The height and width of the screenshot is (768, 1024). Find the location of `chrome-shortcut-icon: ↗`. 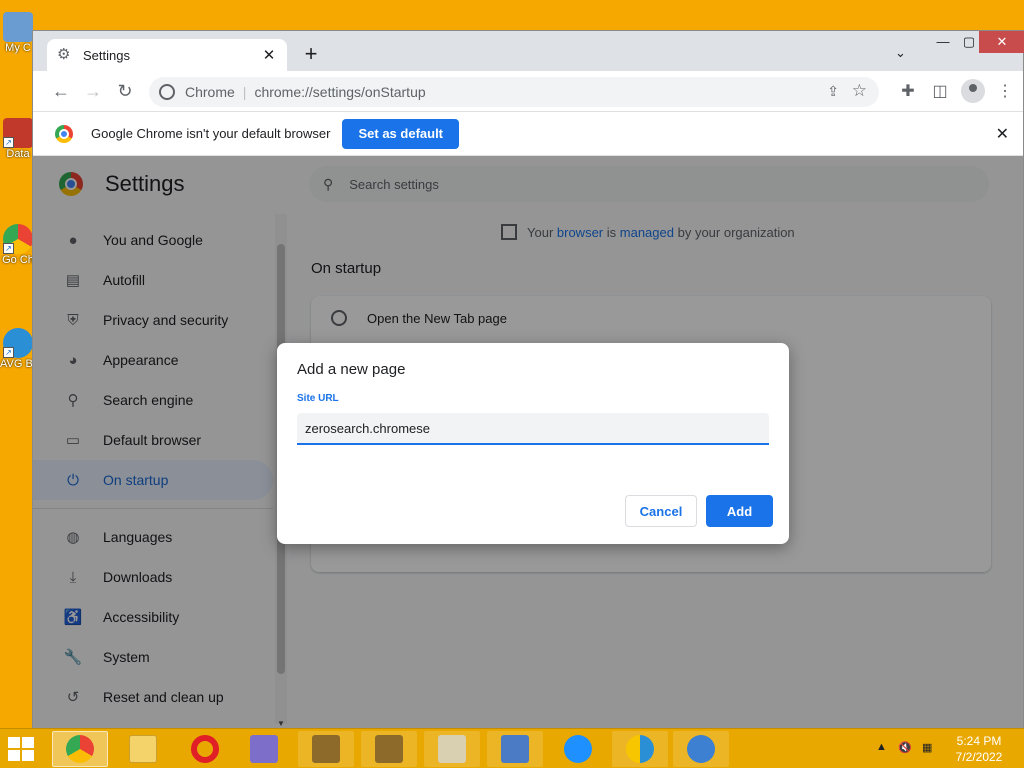

chrome-shortcut-icon: ↗ is located at coordinates (18, 239).